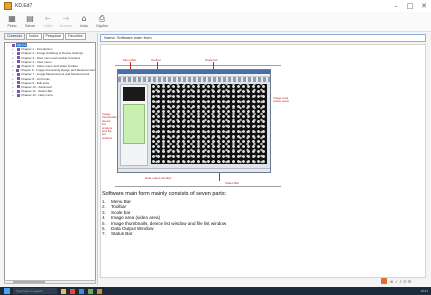 This screenshot has width=431, height=295. I want to click on top-divider, so click(198, 65).